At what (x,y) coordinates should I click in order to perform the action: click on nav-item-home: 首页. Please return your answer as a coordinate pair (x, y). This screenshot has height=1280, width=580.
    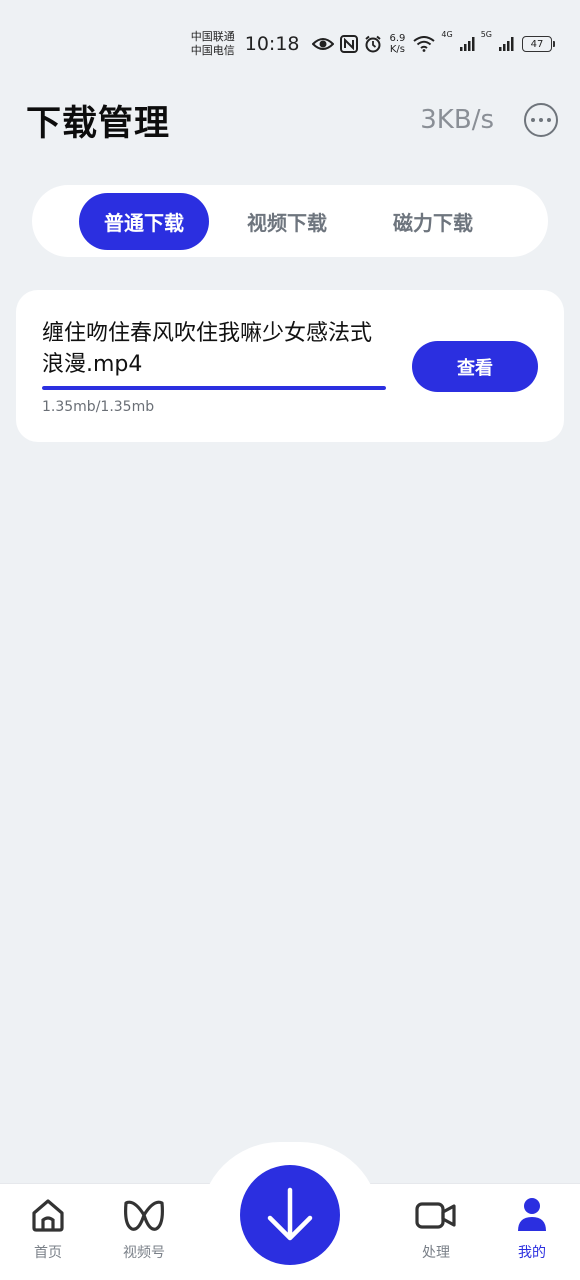
    Looking at the image, I should click on (48, 1228).